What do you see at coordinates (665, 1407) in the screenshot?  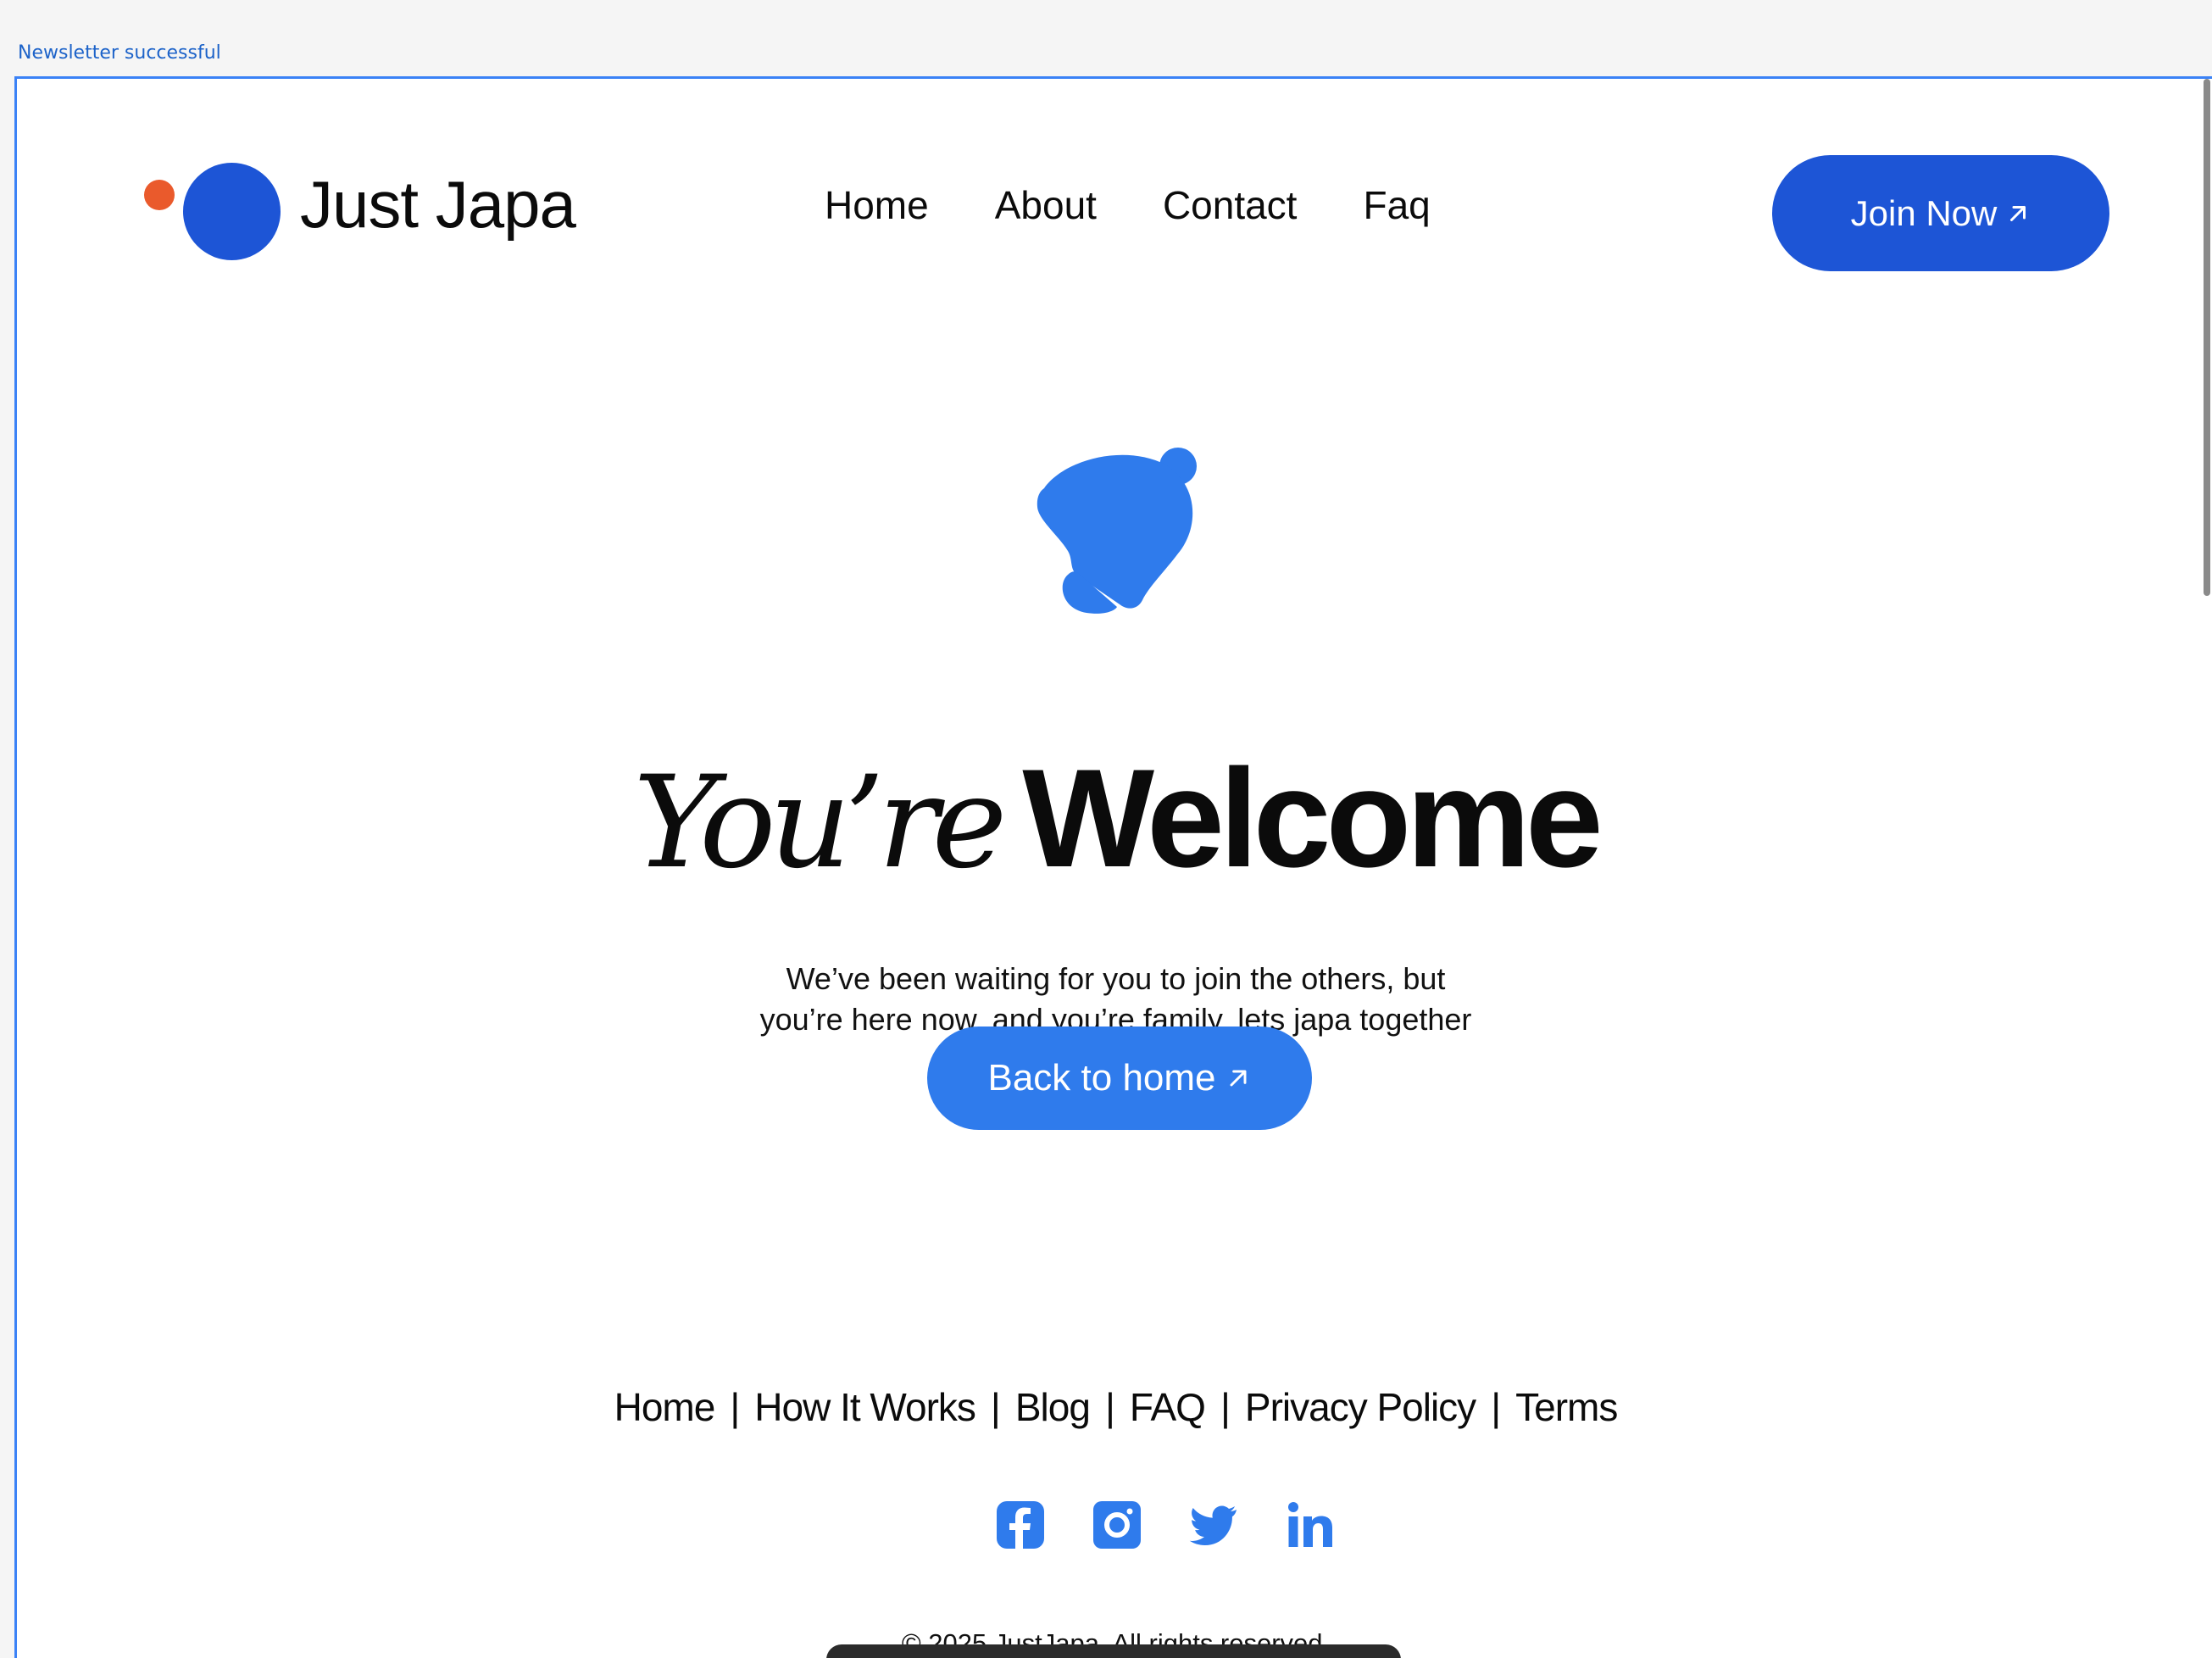 I see `footer-link-home: Home` at bounding box center [665, 1407].